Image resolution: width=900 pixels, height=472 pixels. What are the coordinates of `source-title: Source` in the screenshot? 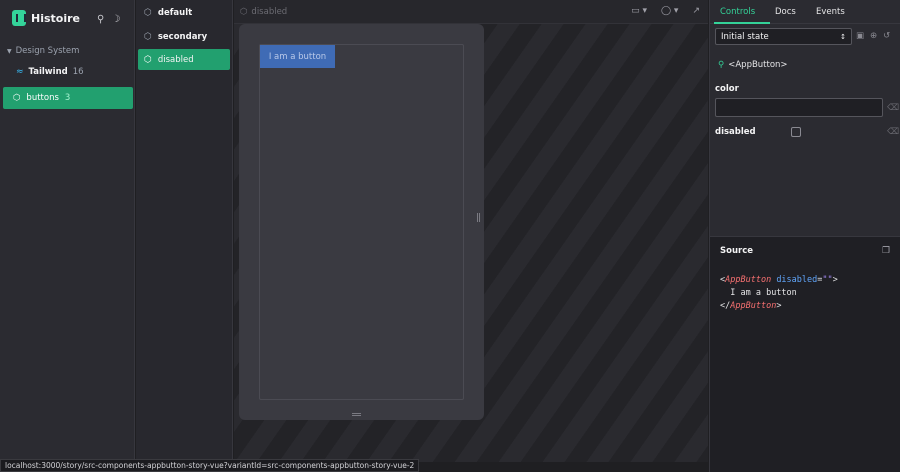 It's located at (737, 251).